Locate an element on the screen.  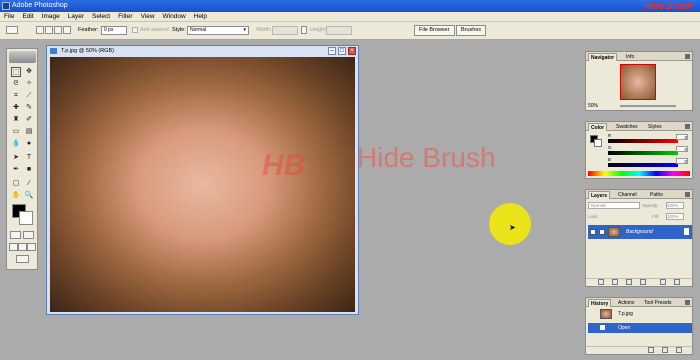
slice-tool-icon: ⟋ is located at coordinates (29, 96).